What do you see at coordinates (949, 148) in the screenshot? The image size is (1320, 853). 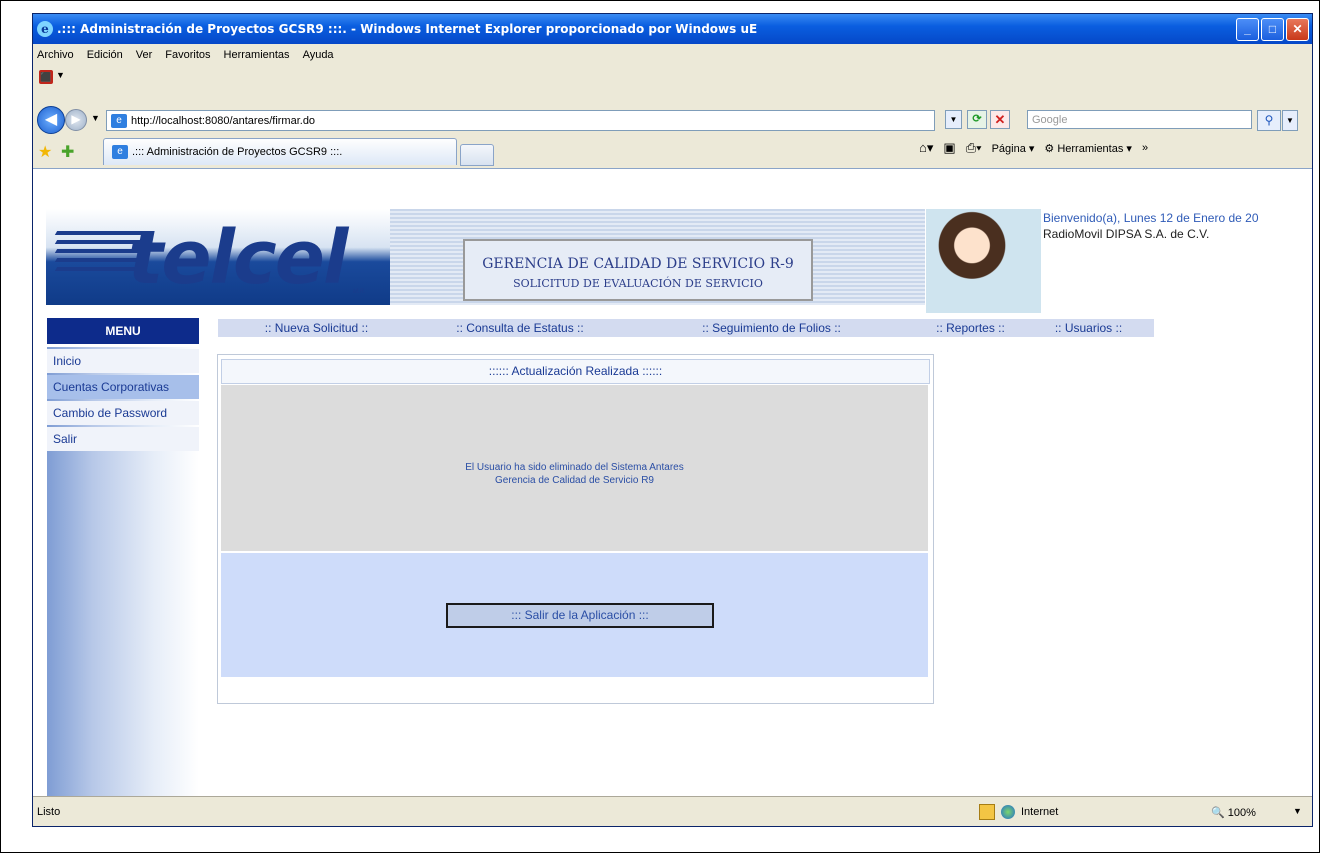 I see `feeds-icon: ▣` at bounding box center [949, 148].